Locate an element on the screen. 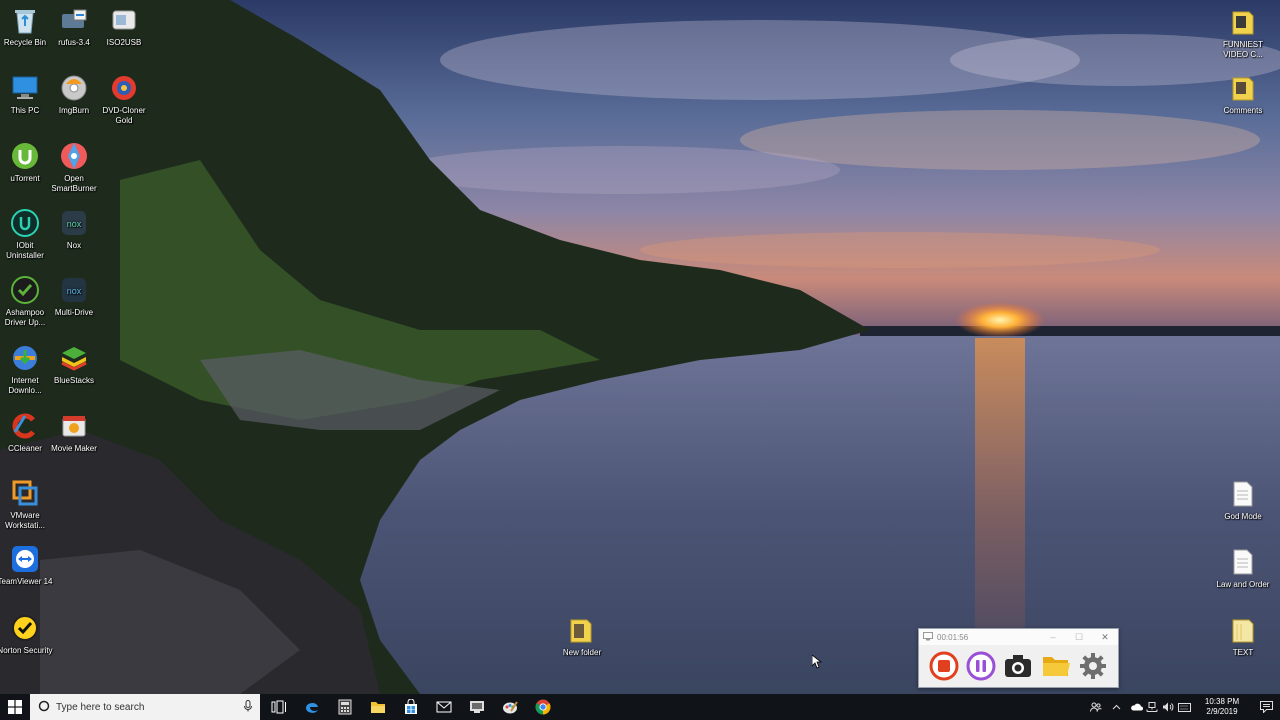 The image size is (1280, 720). task-view-icon is located at coordinates (278, 707).